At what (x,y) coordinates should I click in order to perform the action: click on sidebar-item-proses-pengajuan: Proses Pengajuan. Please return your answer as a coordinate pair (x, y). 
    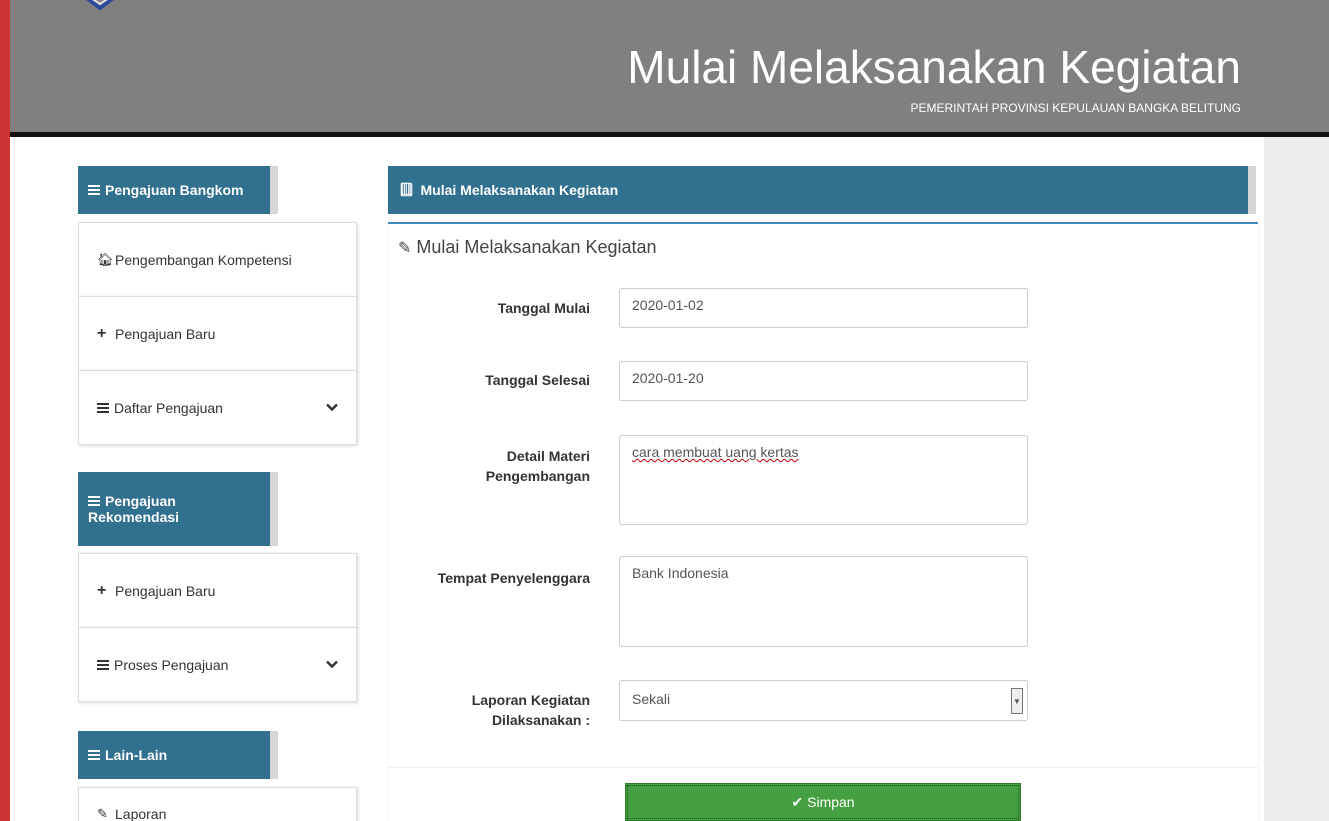
    Looking at the image, I should click on (217, 664).